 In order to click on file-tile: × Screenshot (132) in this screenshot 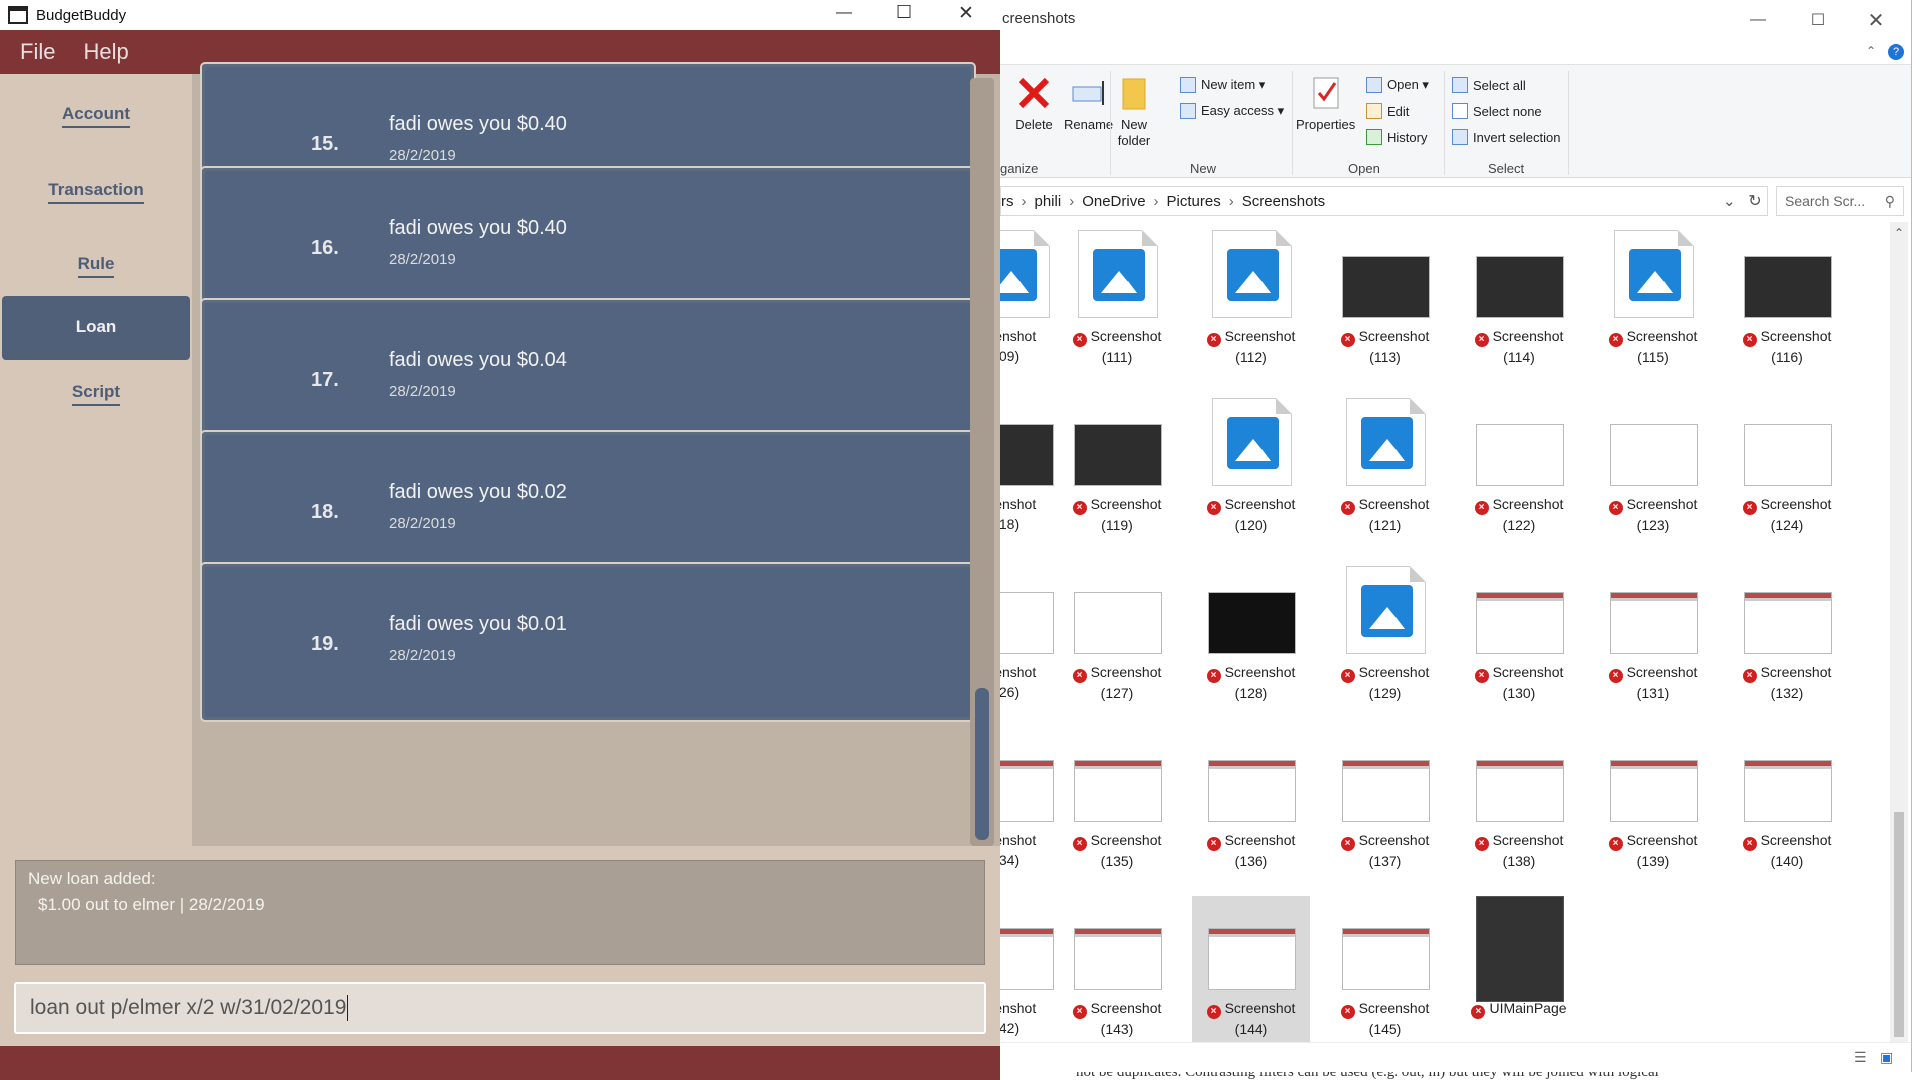, I will do `click(1787, 640)`.